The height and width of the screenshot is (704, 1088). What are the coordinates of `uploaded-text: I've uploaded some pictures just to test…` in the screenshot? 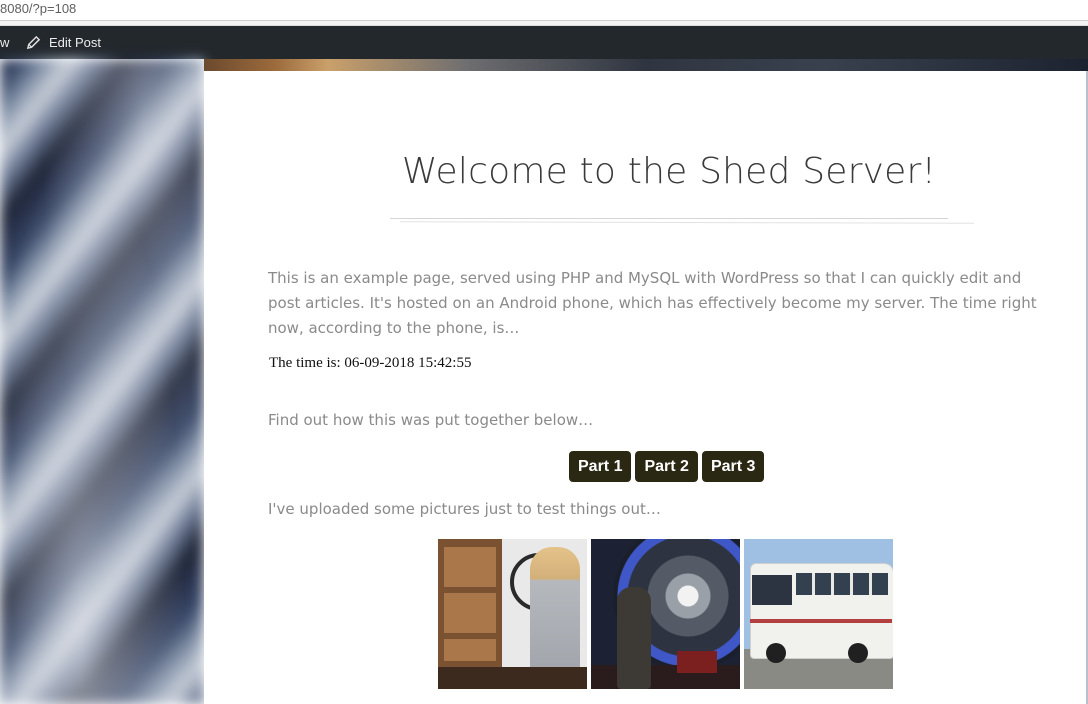 It's located at (464, 509).